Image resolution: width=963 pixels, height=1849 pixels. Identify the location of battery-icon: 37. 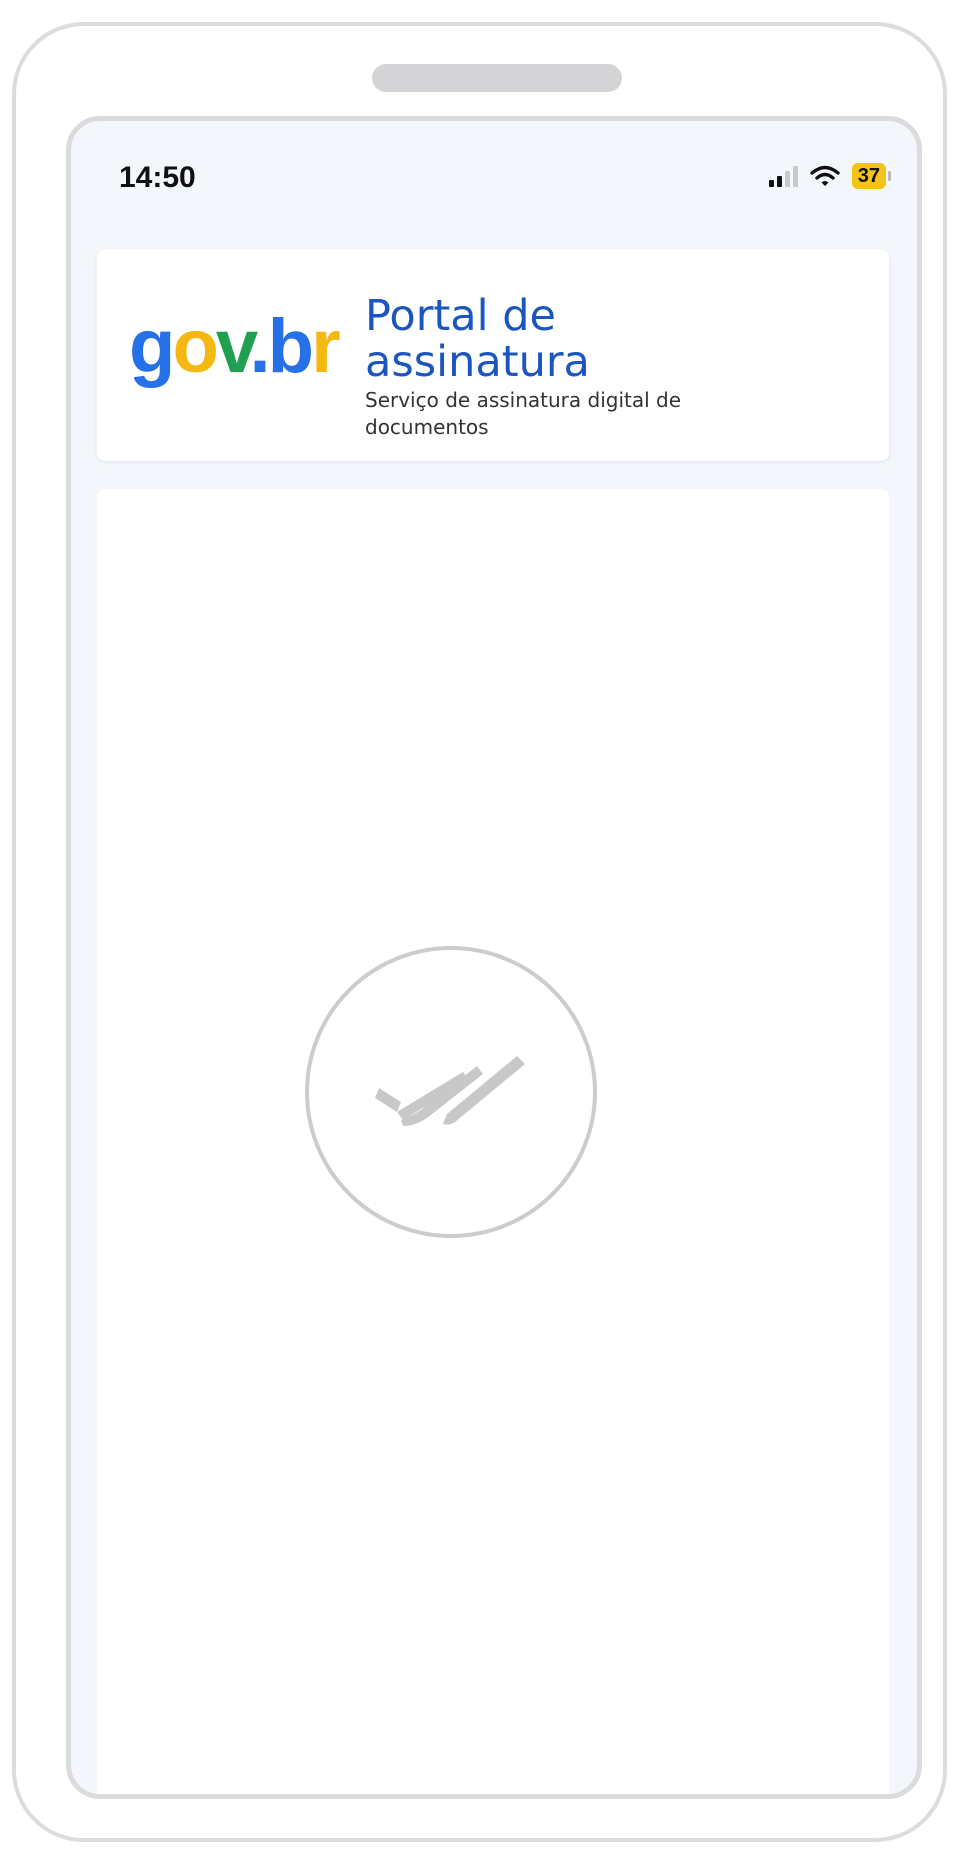
(871, 176).